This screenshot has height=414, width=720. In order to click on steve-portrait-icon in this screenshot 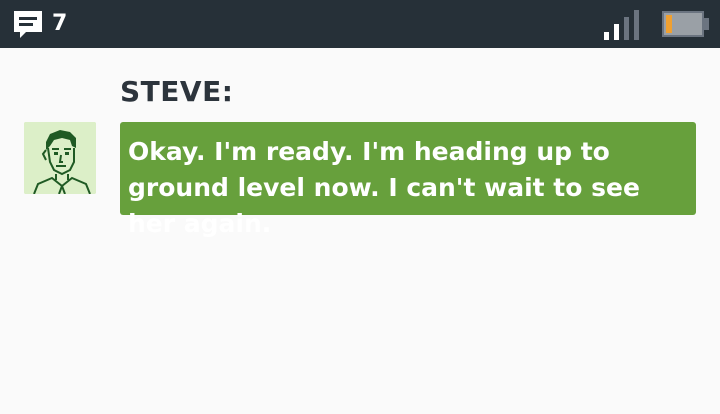, I will do `click(60, 158)`.